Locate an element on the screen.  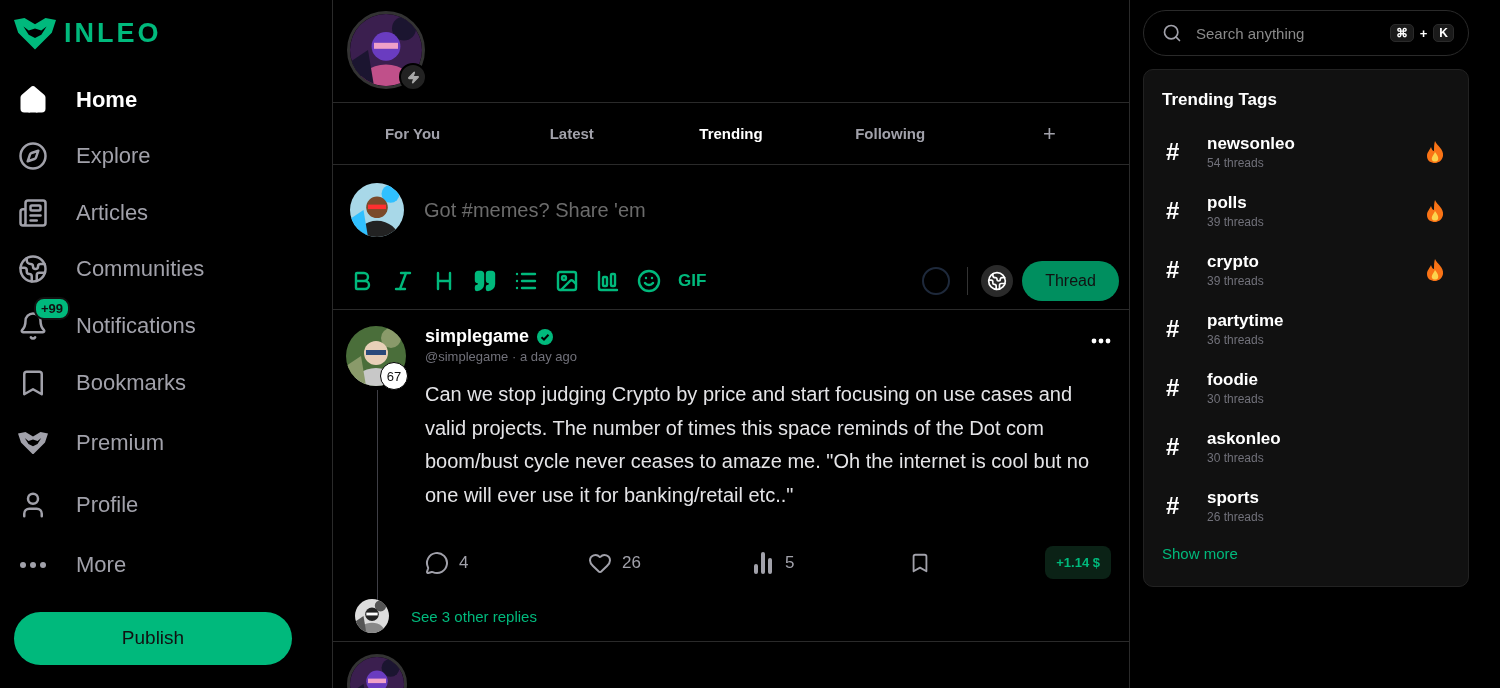
nav-item: Articles is located at coordinates (166, 212).